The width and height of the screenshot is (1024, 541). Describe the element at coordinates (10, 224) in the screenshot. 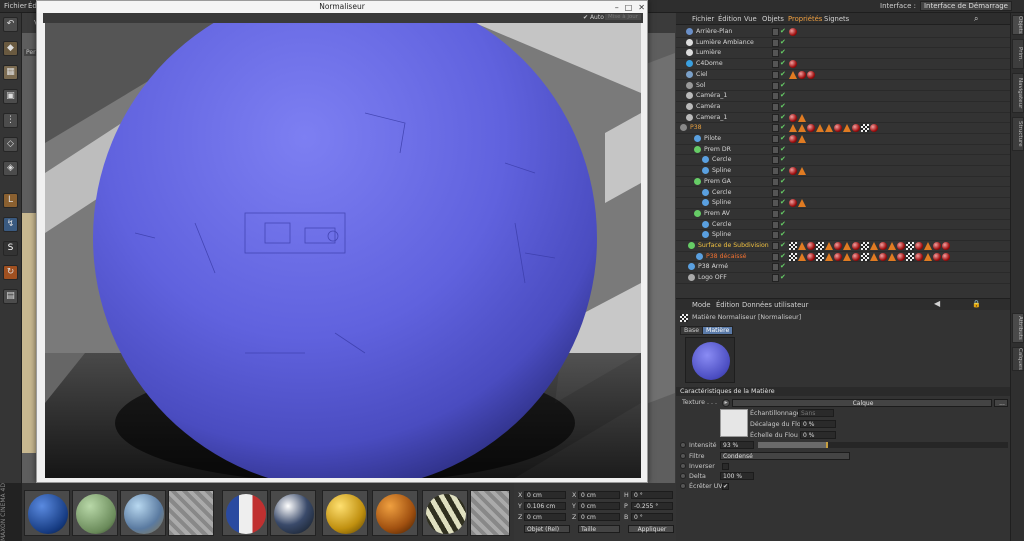

I see `tweak-icon: ↯` at that location.